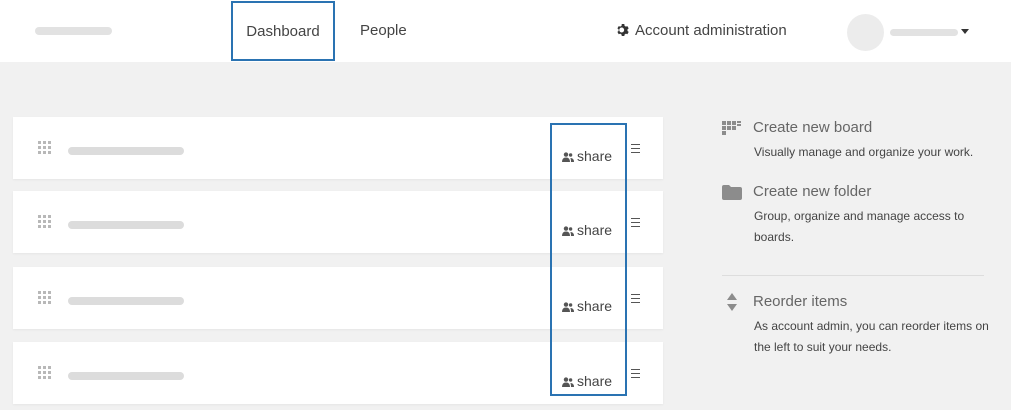  What do you see at coordinates (623, 30) in the screenshot?
I see `gear-icon` at bounding box center [623, 30].